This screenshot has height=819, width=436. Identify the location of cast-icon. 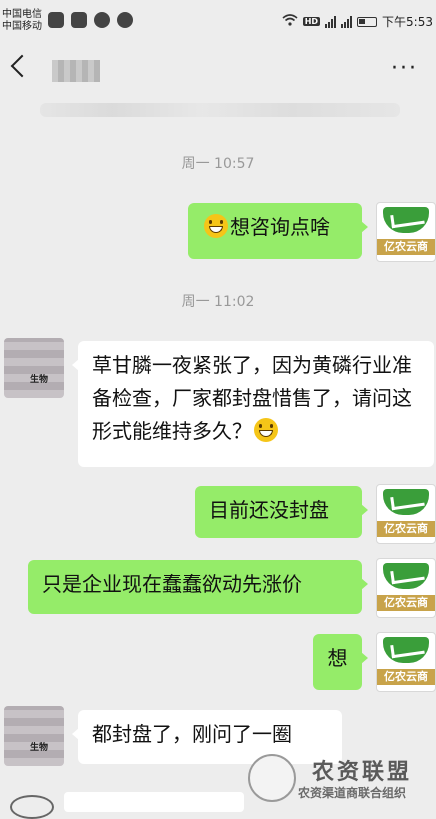
(125, 20).